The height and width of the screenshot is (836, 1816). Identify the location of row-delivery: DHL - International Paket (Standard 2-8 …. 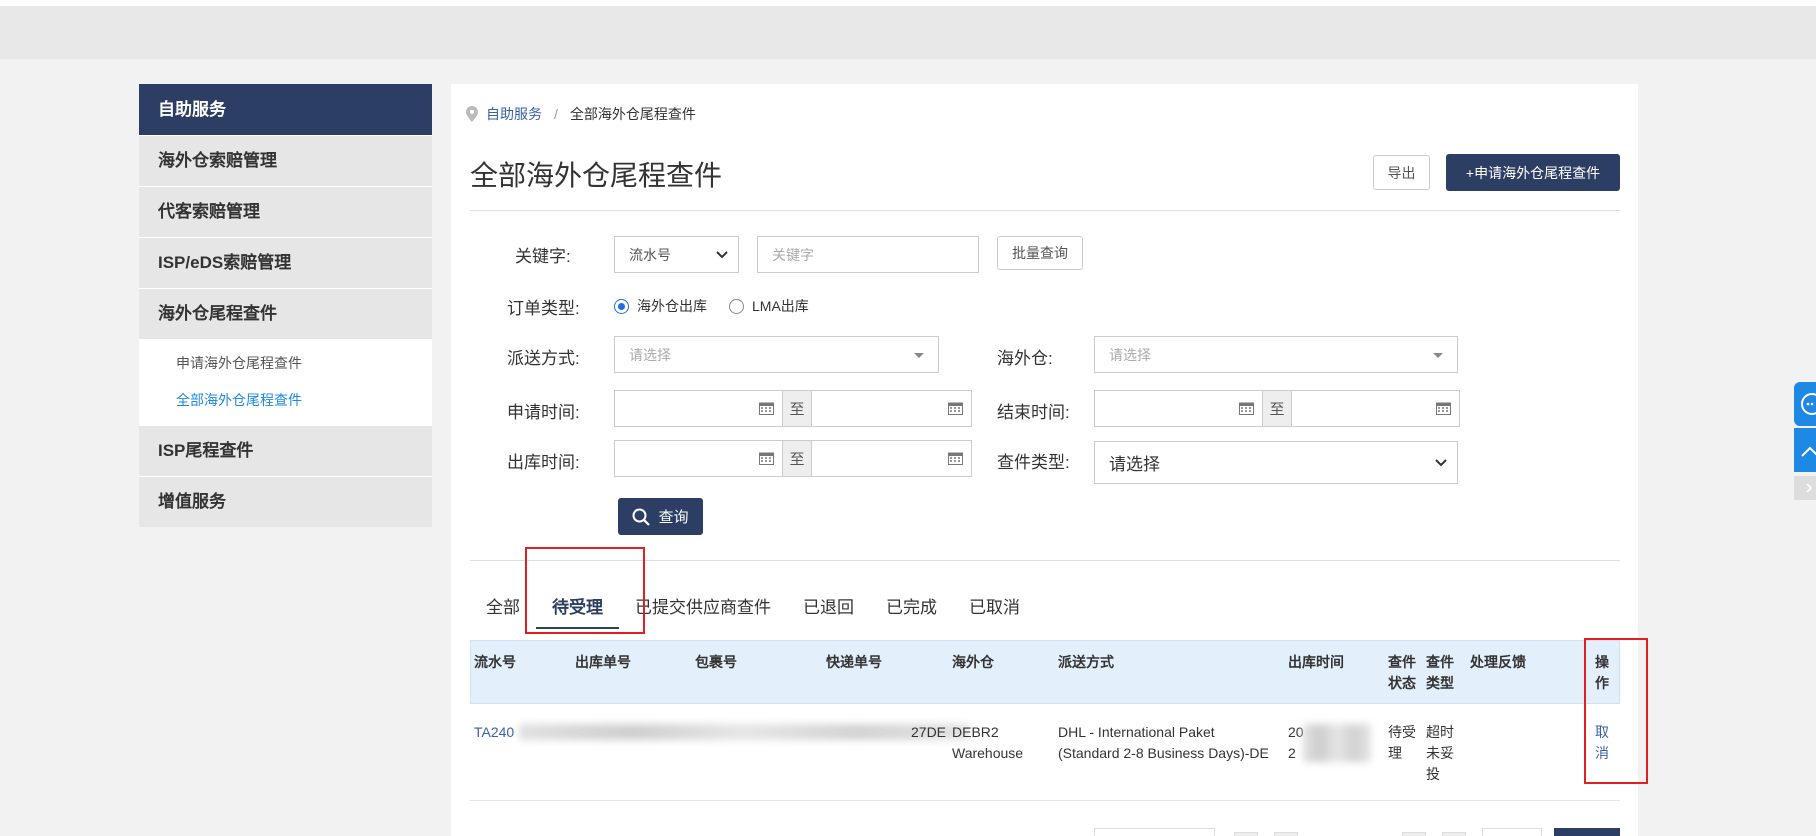
(1163, 742).